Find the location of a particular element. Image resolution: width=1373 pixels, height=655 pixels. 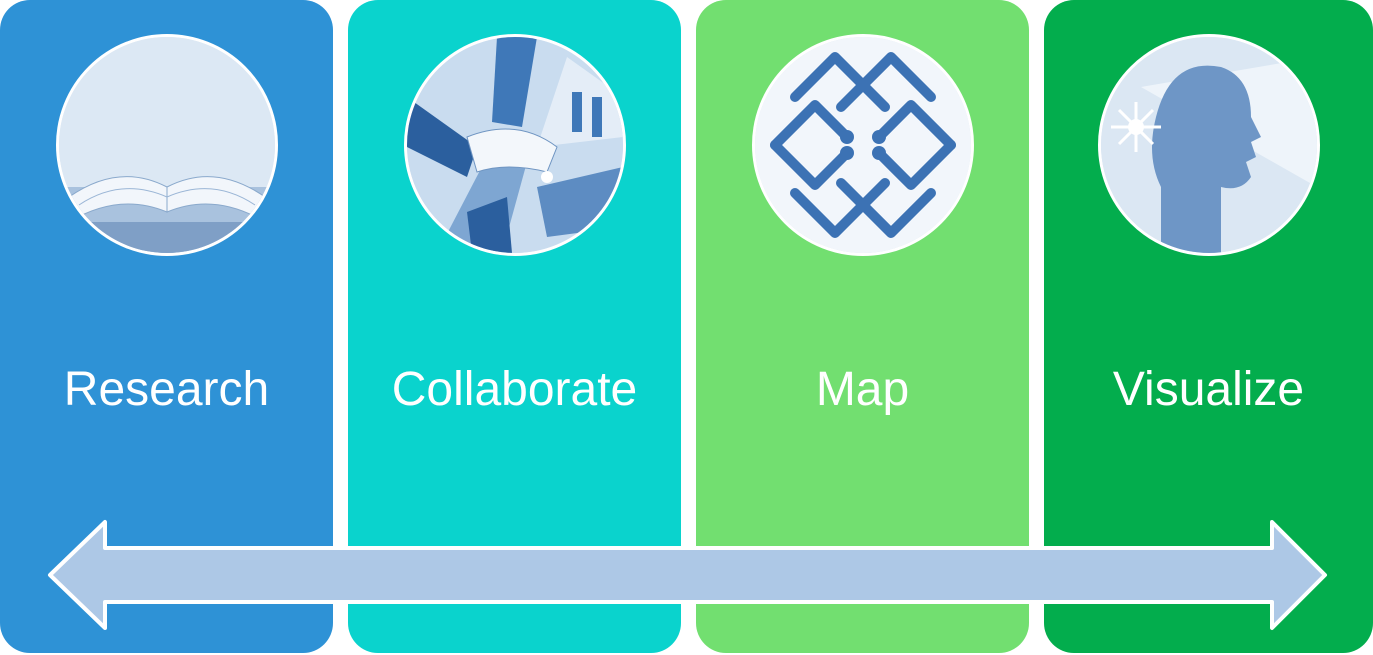

step-label: Map is located at coordinates (862, 389).